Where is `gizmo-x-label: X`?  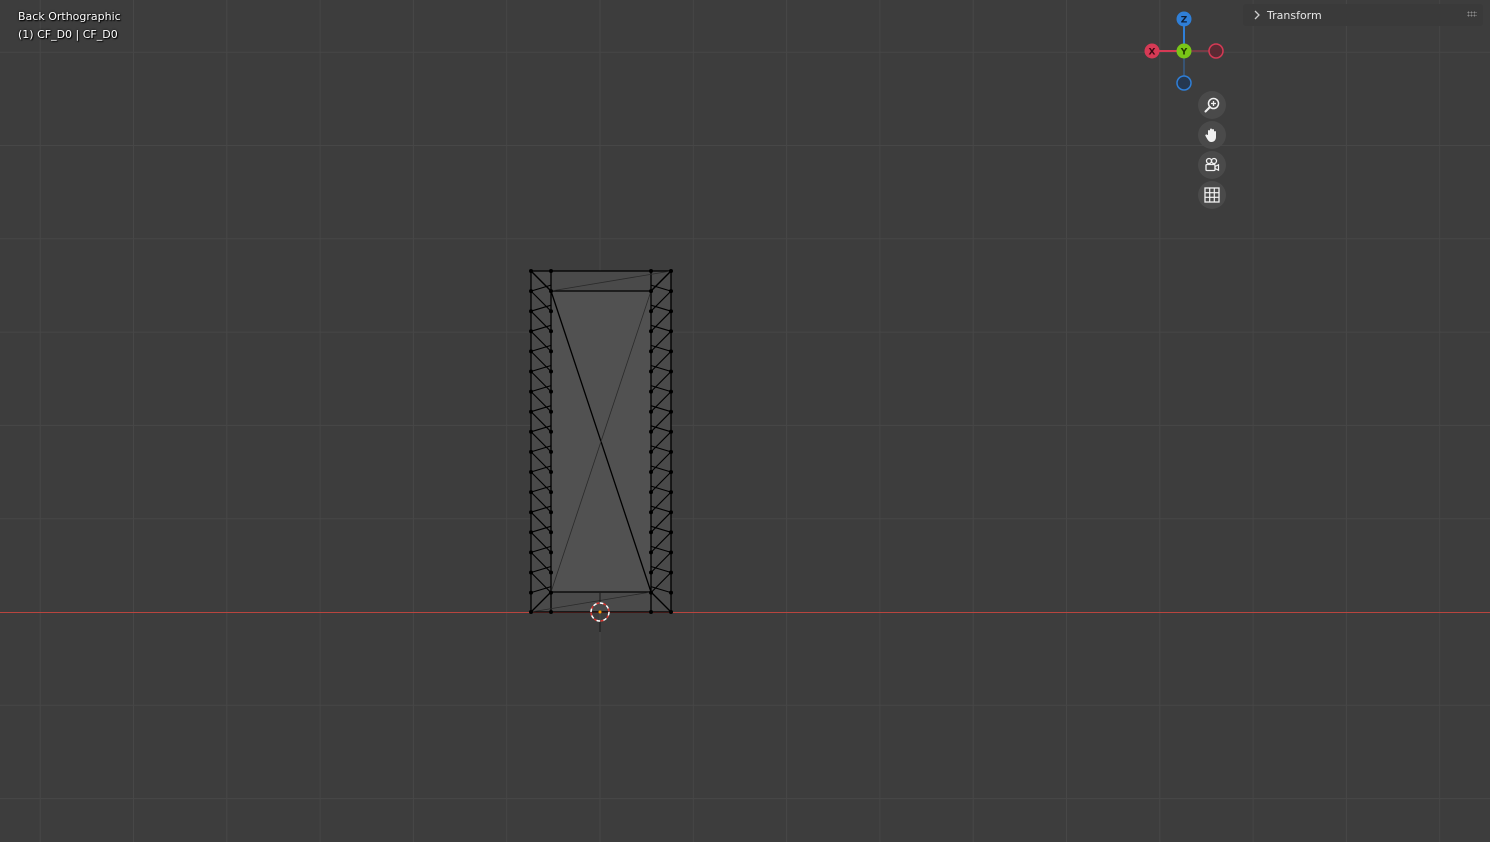 gizmo-x-label: X is located at coordinates (1152, 53).